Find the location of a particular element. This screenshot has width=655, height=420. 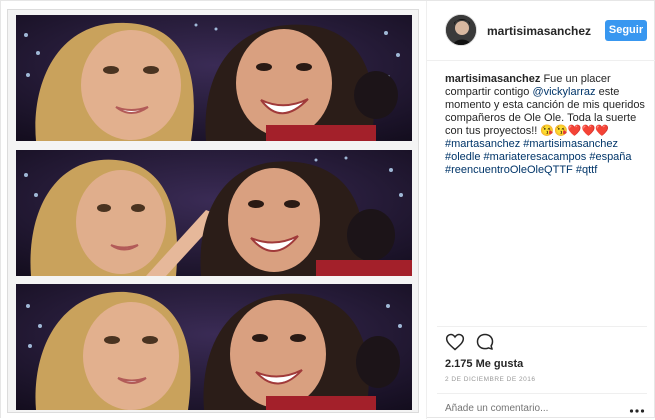

heart-icon is located at coordinates (455, 342).